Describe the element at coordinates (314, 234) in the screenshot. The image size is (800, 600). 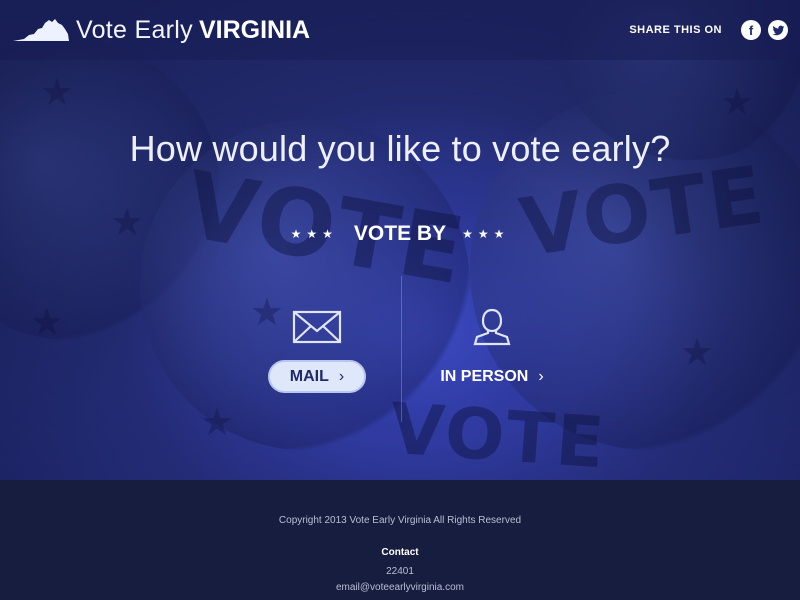
I see `stars-left: ★★★` at that location.